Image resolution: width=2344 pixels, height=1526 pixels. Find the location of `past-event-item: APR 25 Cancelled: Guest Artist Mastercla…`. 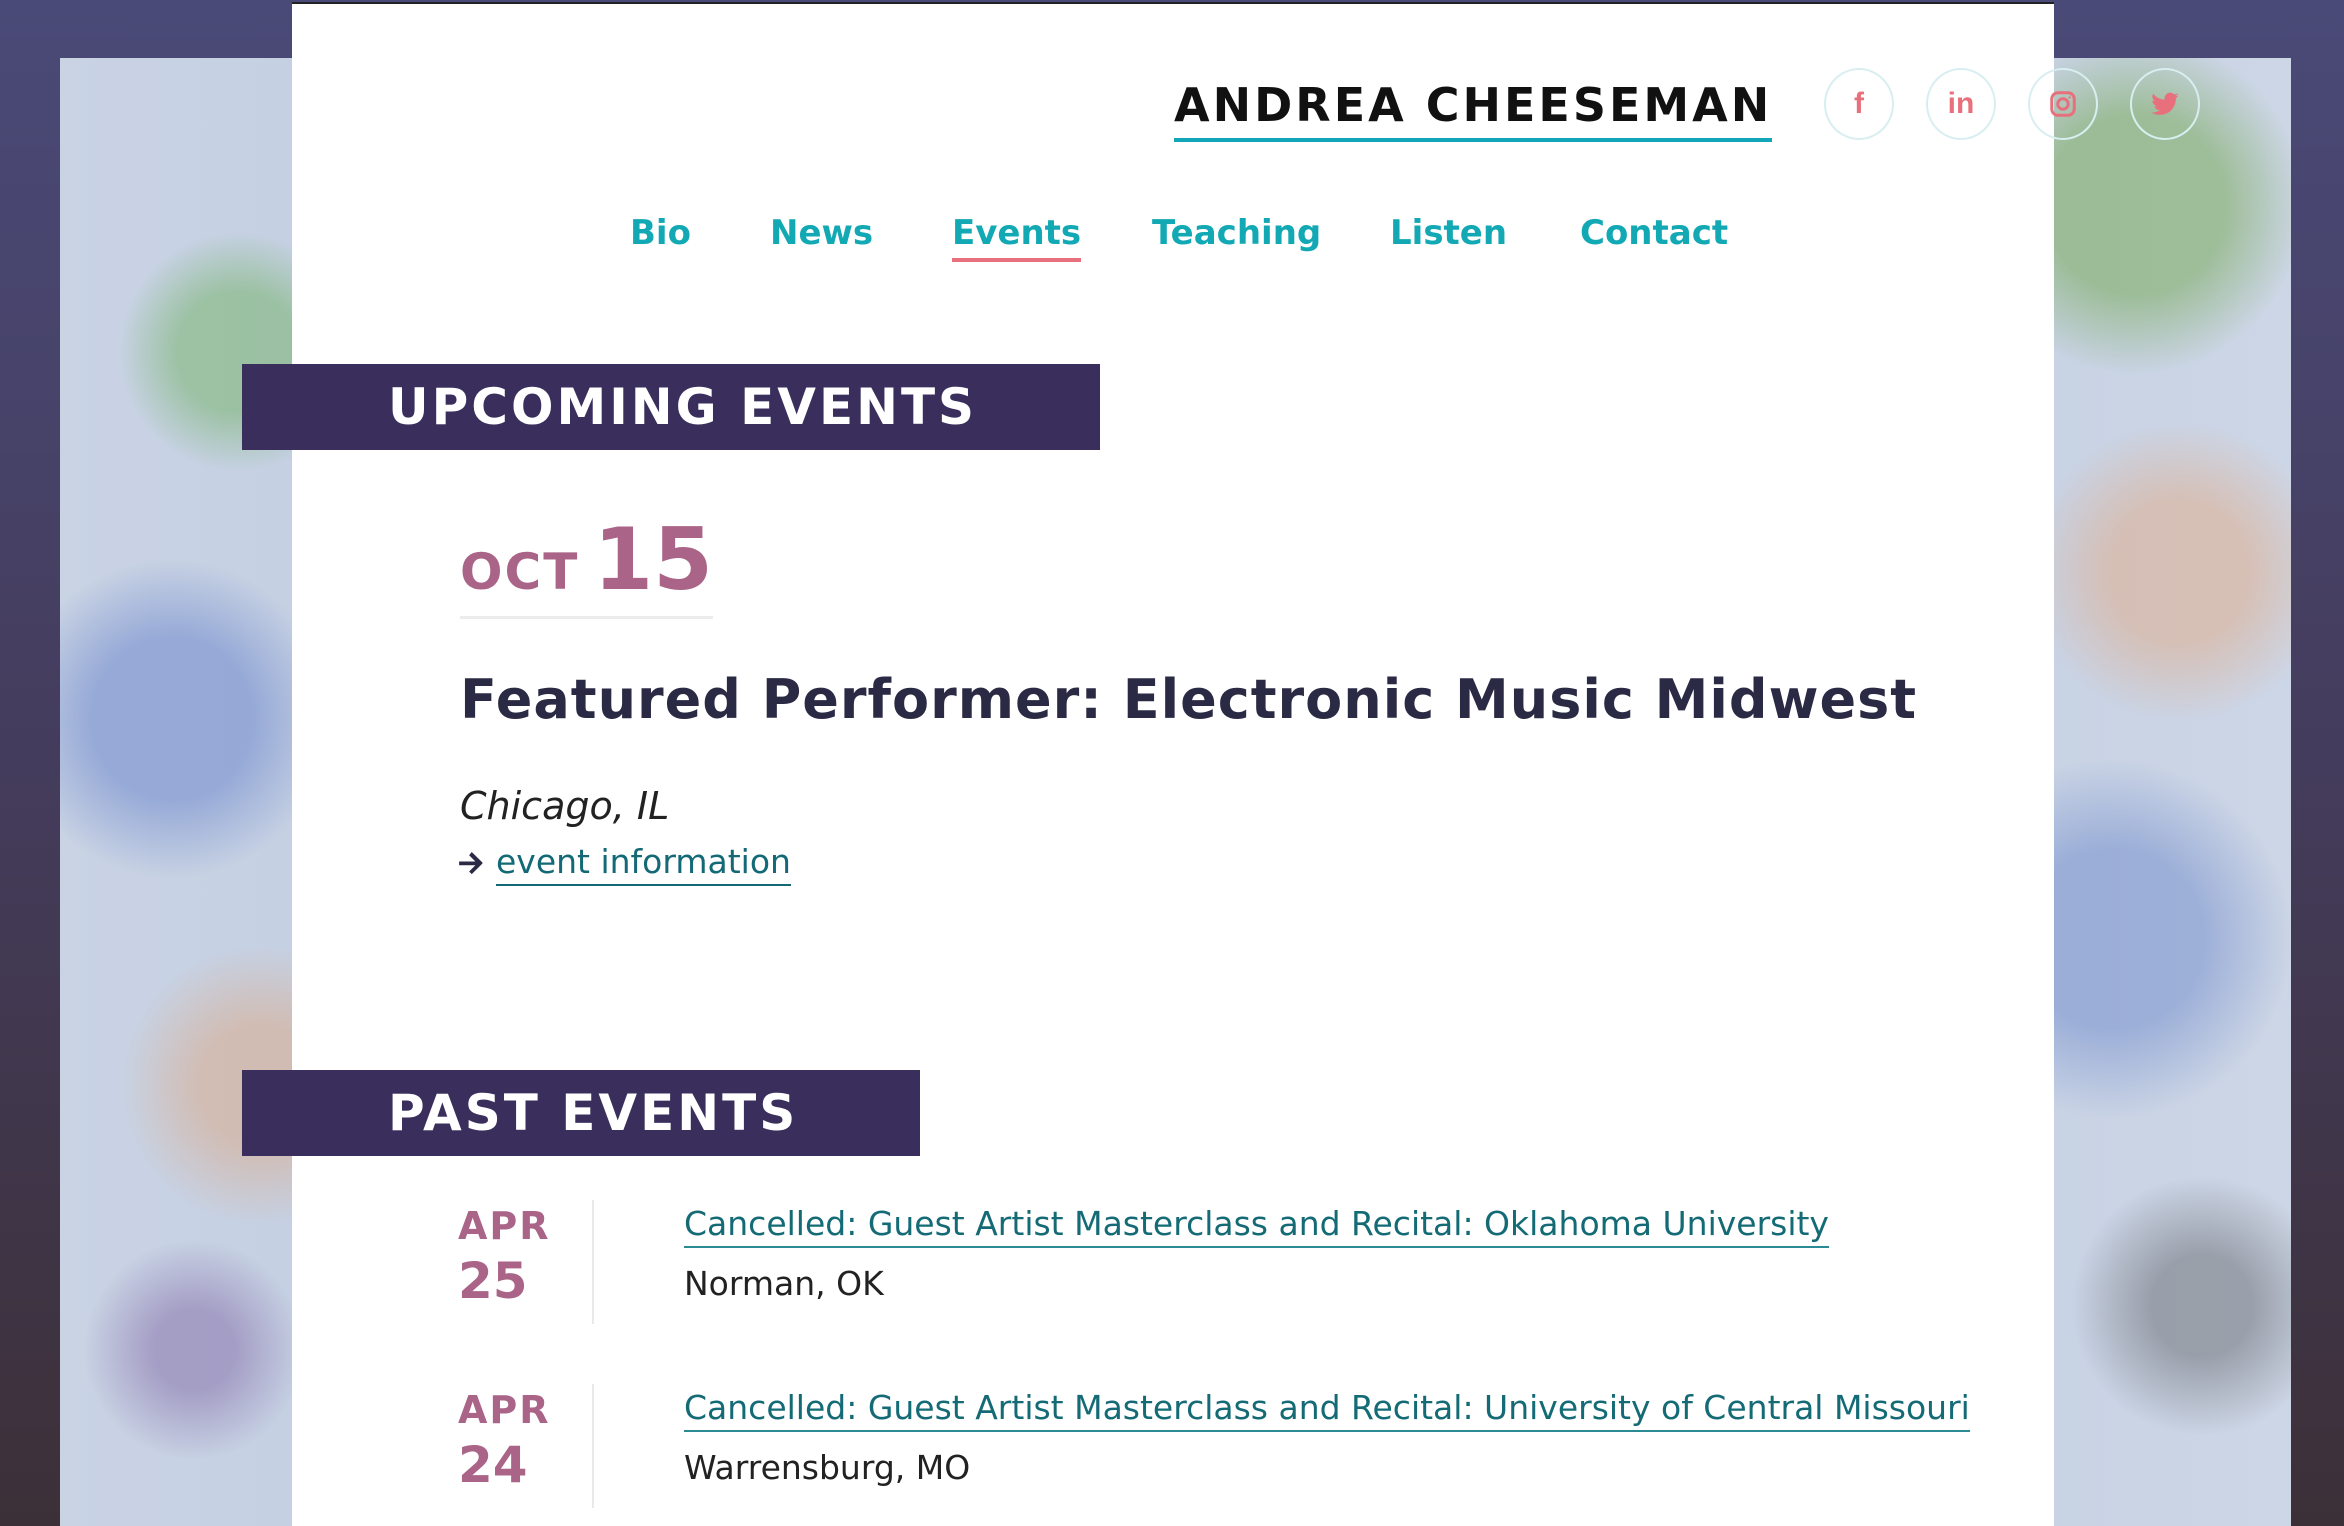

past-event-item: APR 25 Cancelled: Guest Artist Mastercla… is located at coordinates (1143, 1265).